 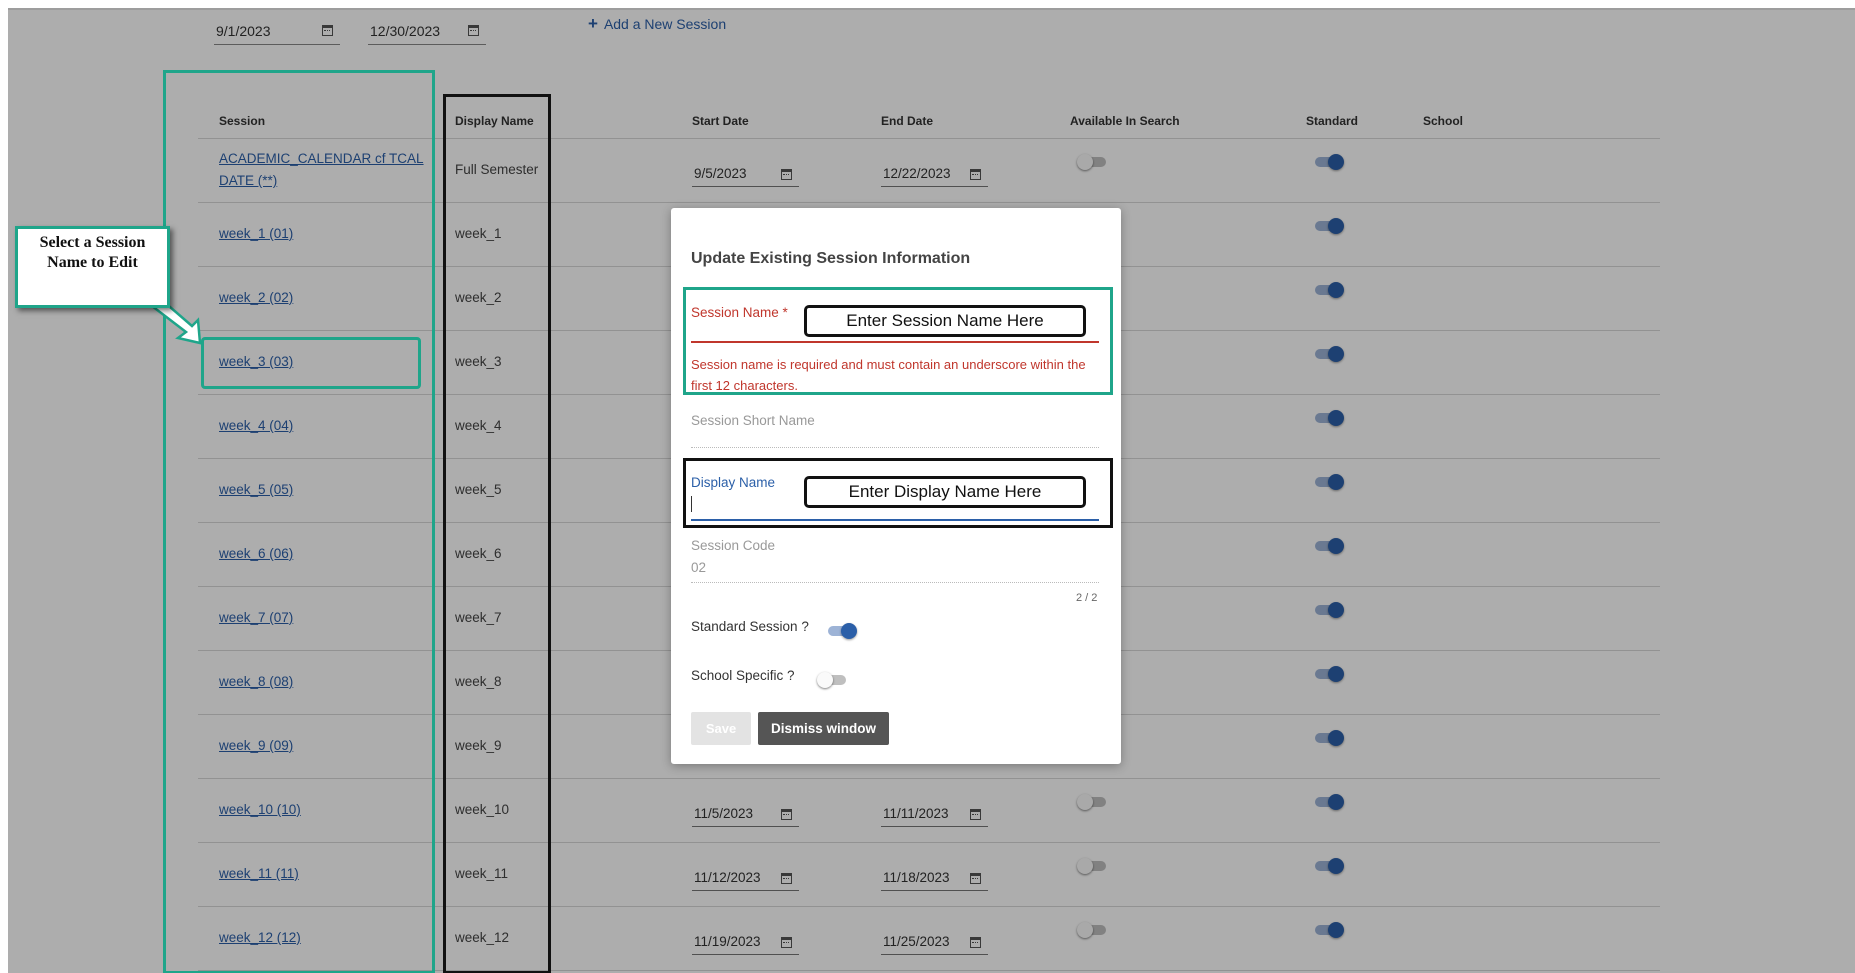 I want to click on dismiss-window-button: Dismiss window, so click(x=823, y=728).